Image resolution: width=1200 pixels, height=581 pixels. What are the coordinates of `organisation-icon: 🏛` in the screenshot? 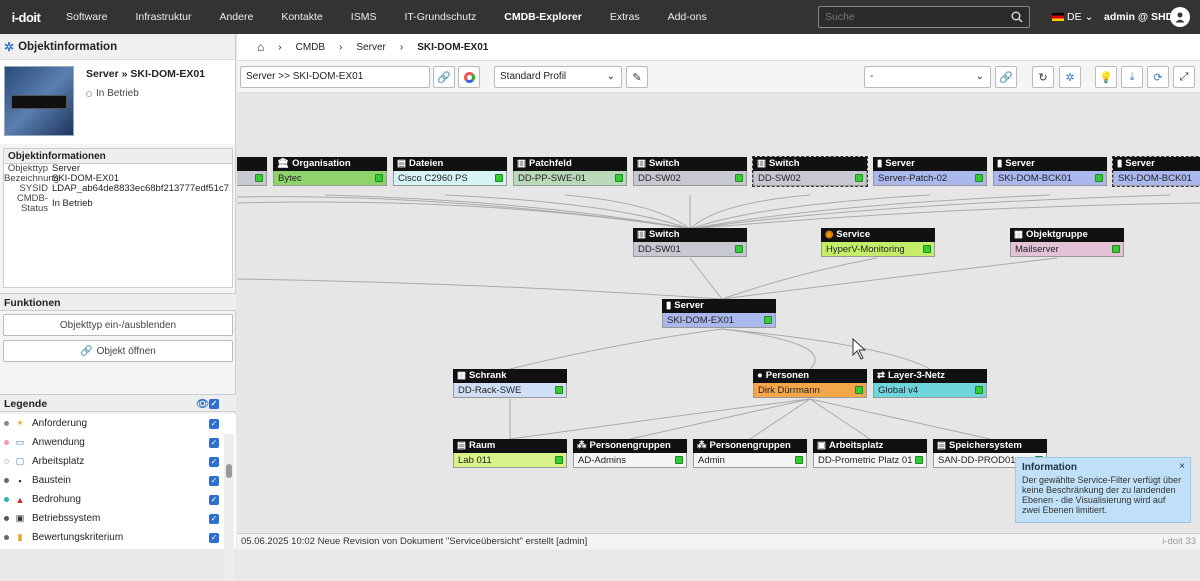 It's located at (283, 163).